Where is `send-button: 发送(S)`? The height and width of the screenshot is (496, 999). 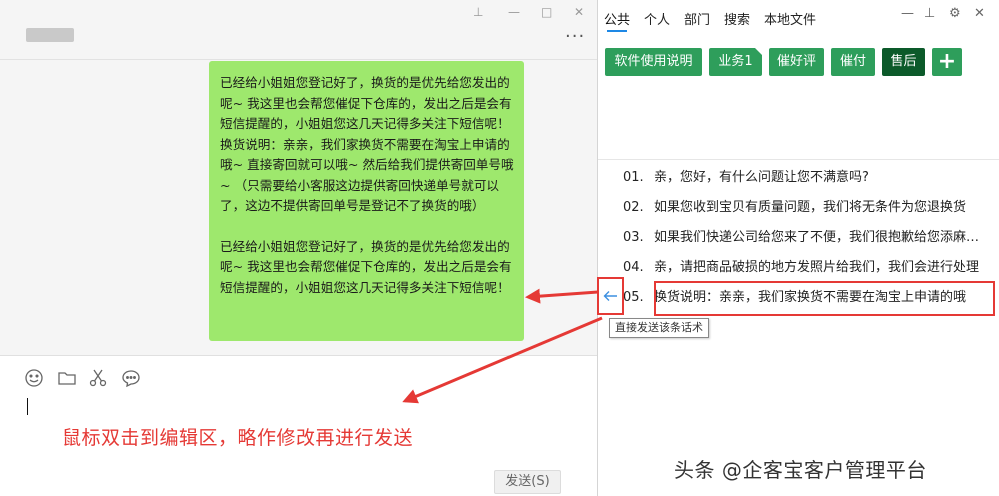 send-button: 发送(S) is located at coordinates (527, 482).